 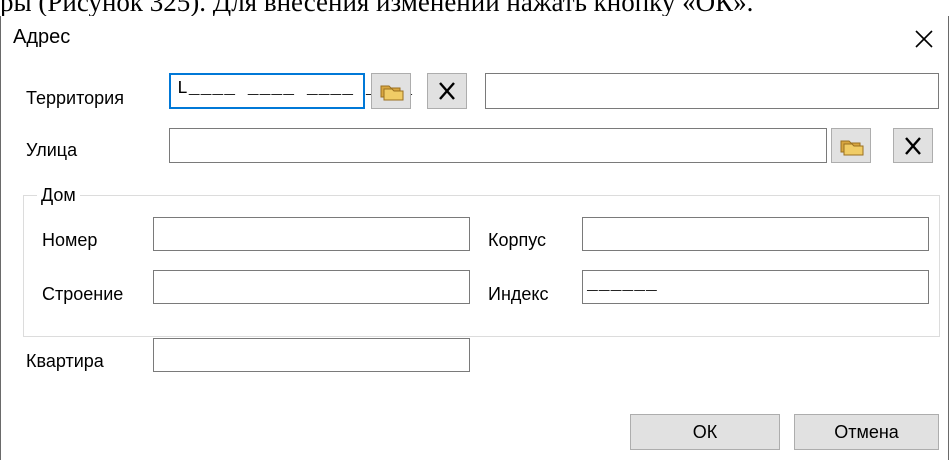 I want to click on index-field: ______, so click(x=755, y=287).